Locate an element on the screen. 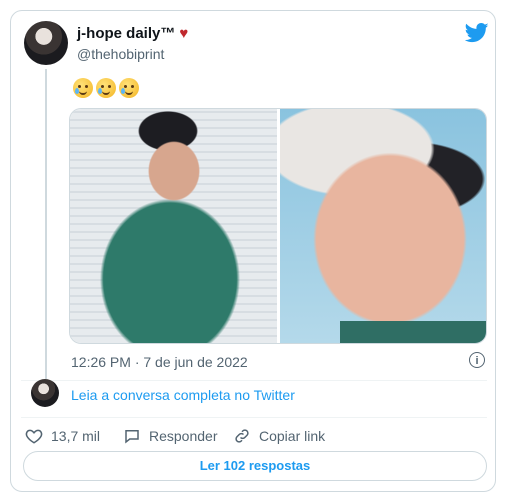 The height and width of the screenshot is (502, 508). info-icon: i is located at coordinates (477, 360).